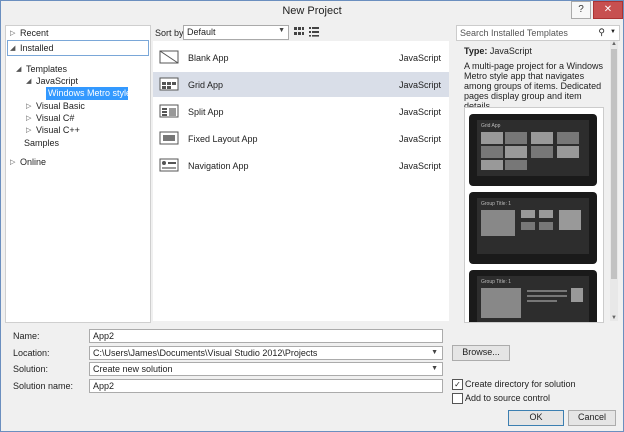 This screenshot has height=432, width=624. Describe the element at coordinates (236, 32) in the screenshot. I see `sort-by-dropdown: Default ▼` at that location.